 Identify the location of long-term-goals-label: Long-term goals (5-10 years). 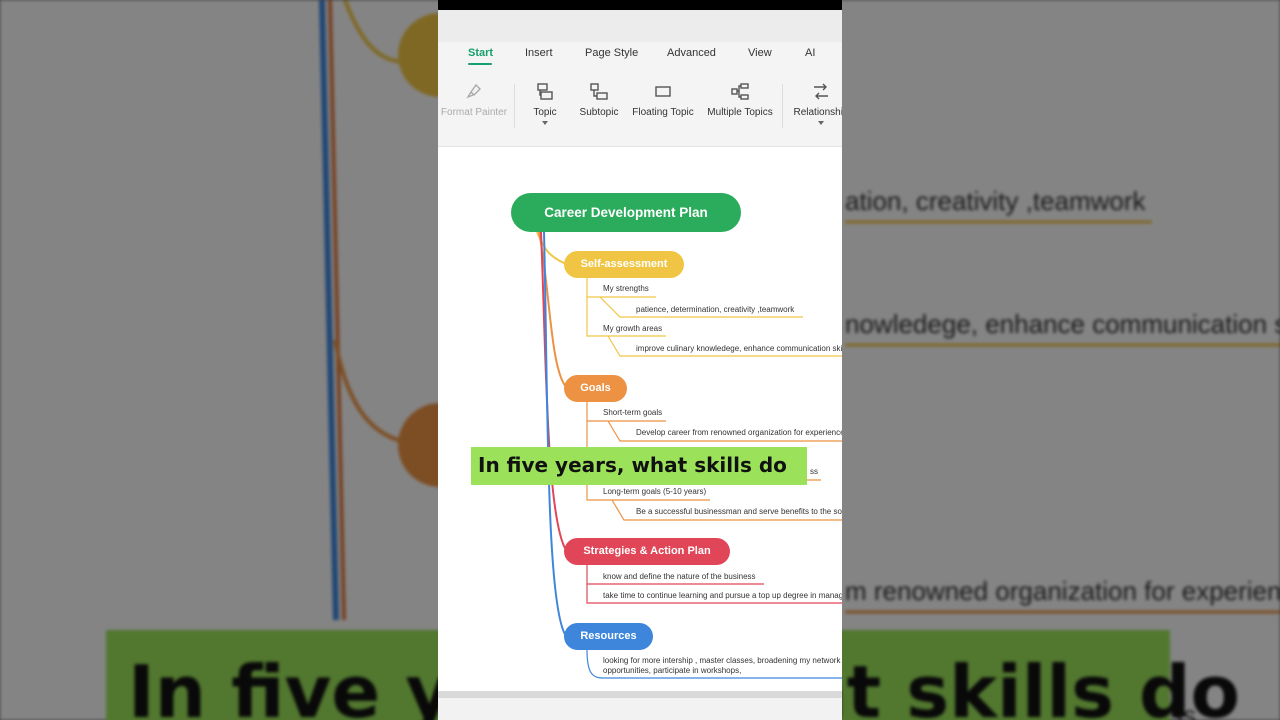
(654, 491).